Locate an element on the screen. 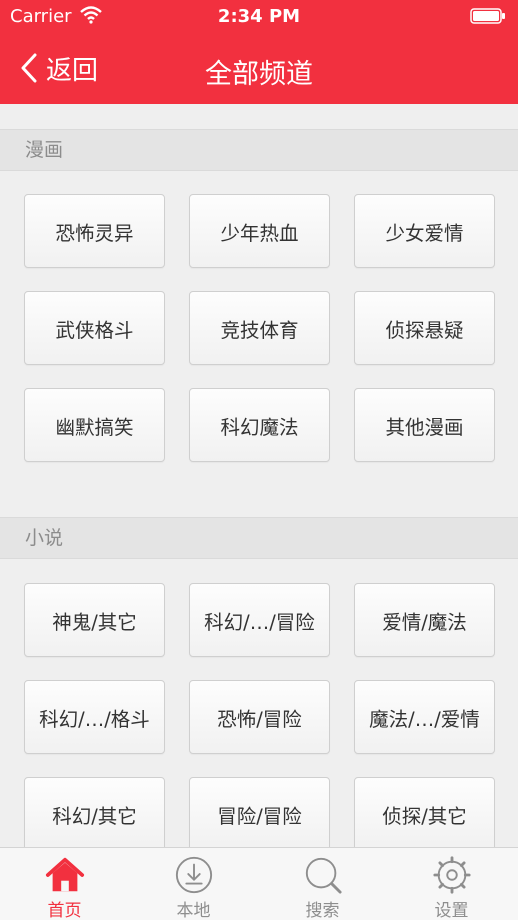  channel-button: 恐怖灵异 is located at coordinates (94, 231).